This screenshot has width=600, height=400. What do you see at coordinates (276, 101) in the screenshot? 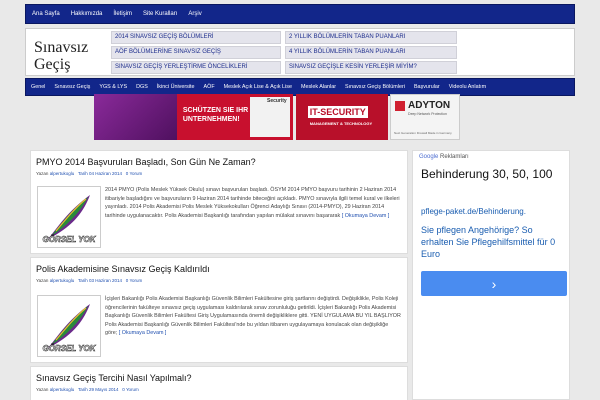
I see `banner-ad-security-brand: Security` at bounding box center [276, 101].